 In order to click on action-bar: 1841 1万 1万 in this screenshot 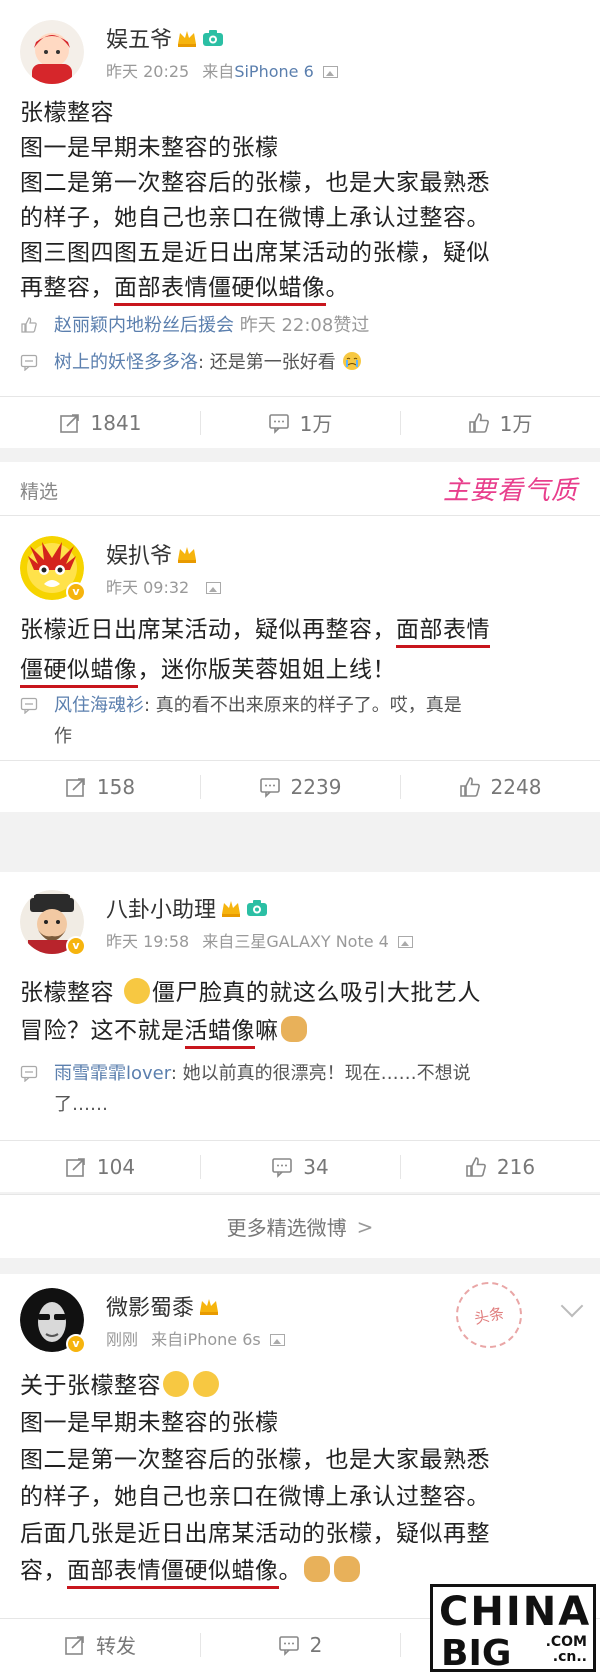, I will do `click(300, 422)`.